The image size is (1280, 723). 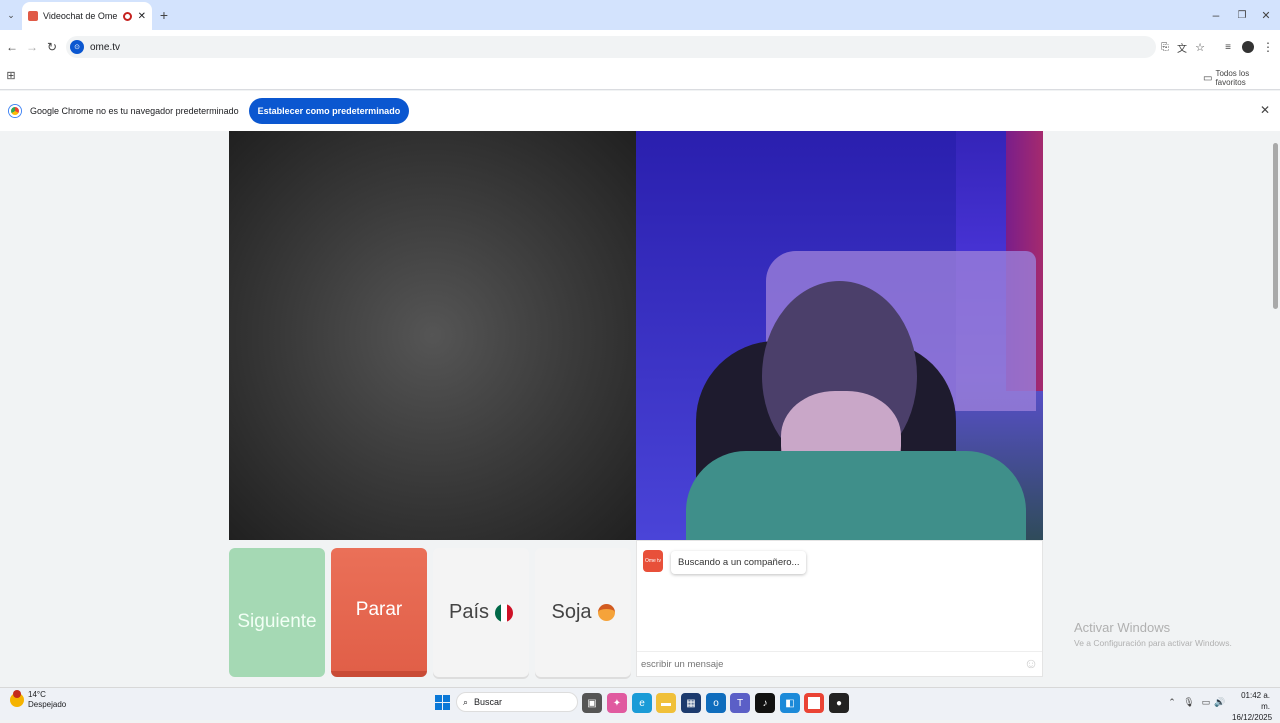 What do you see at coordinates (666, 703) in the screenshot?
I see `file-explorer-icon: ▬` at bounding box center [666, 703].